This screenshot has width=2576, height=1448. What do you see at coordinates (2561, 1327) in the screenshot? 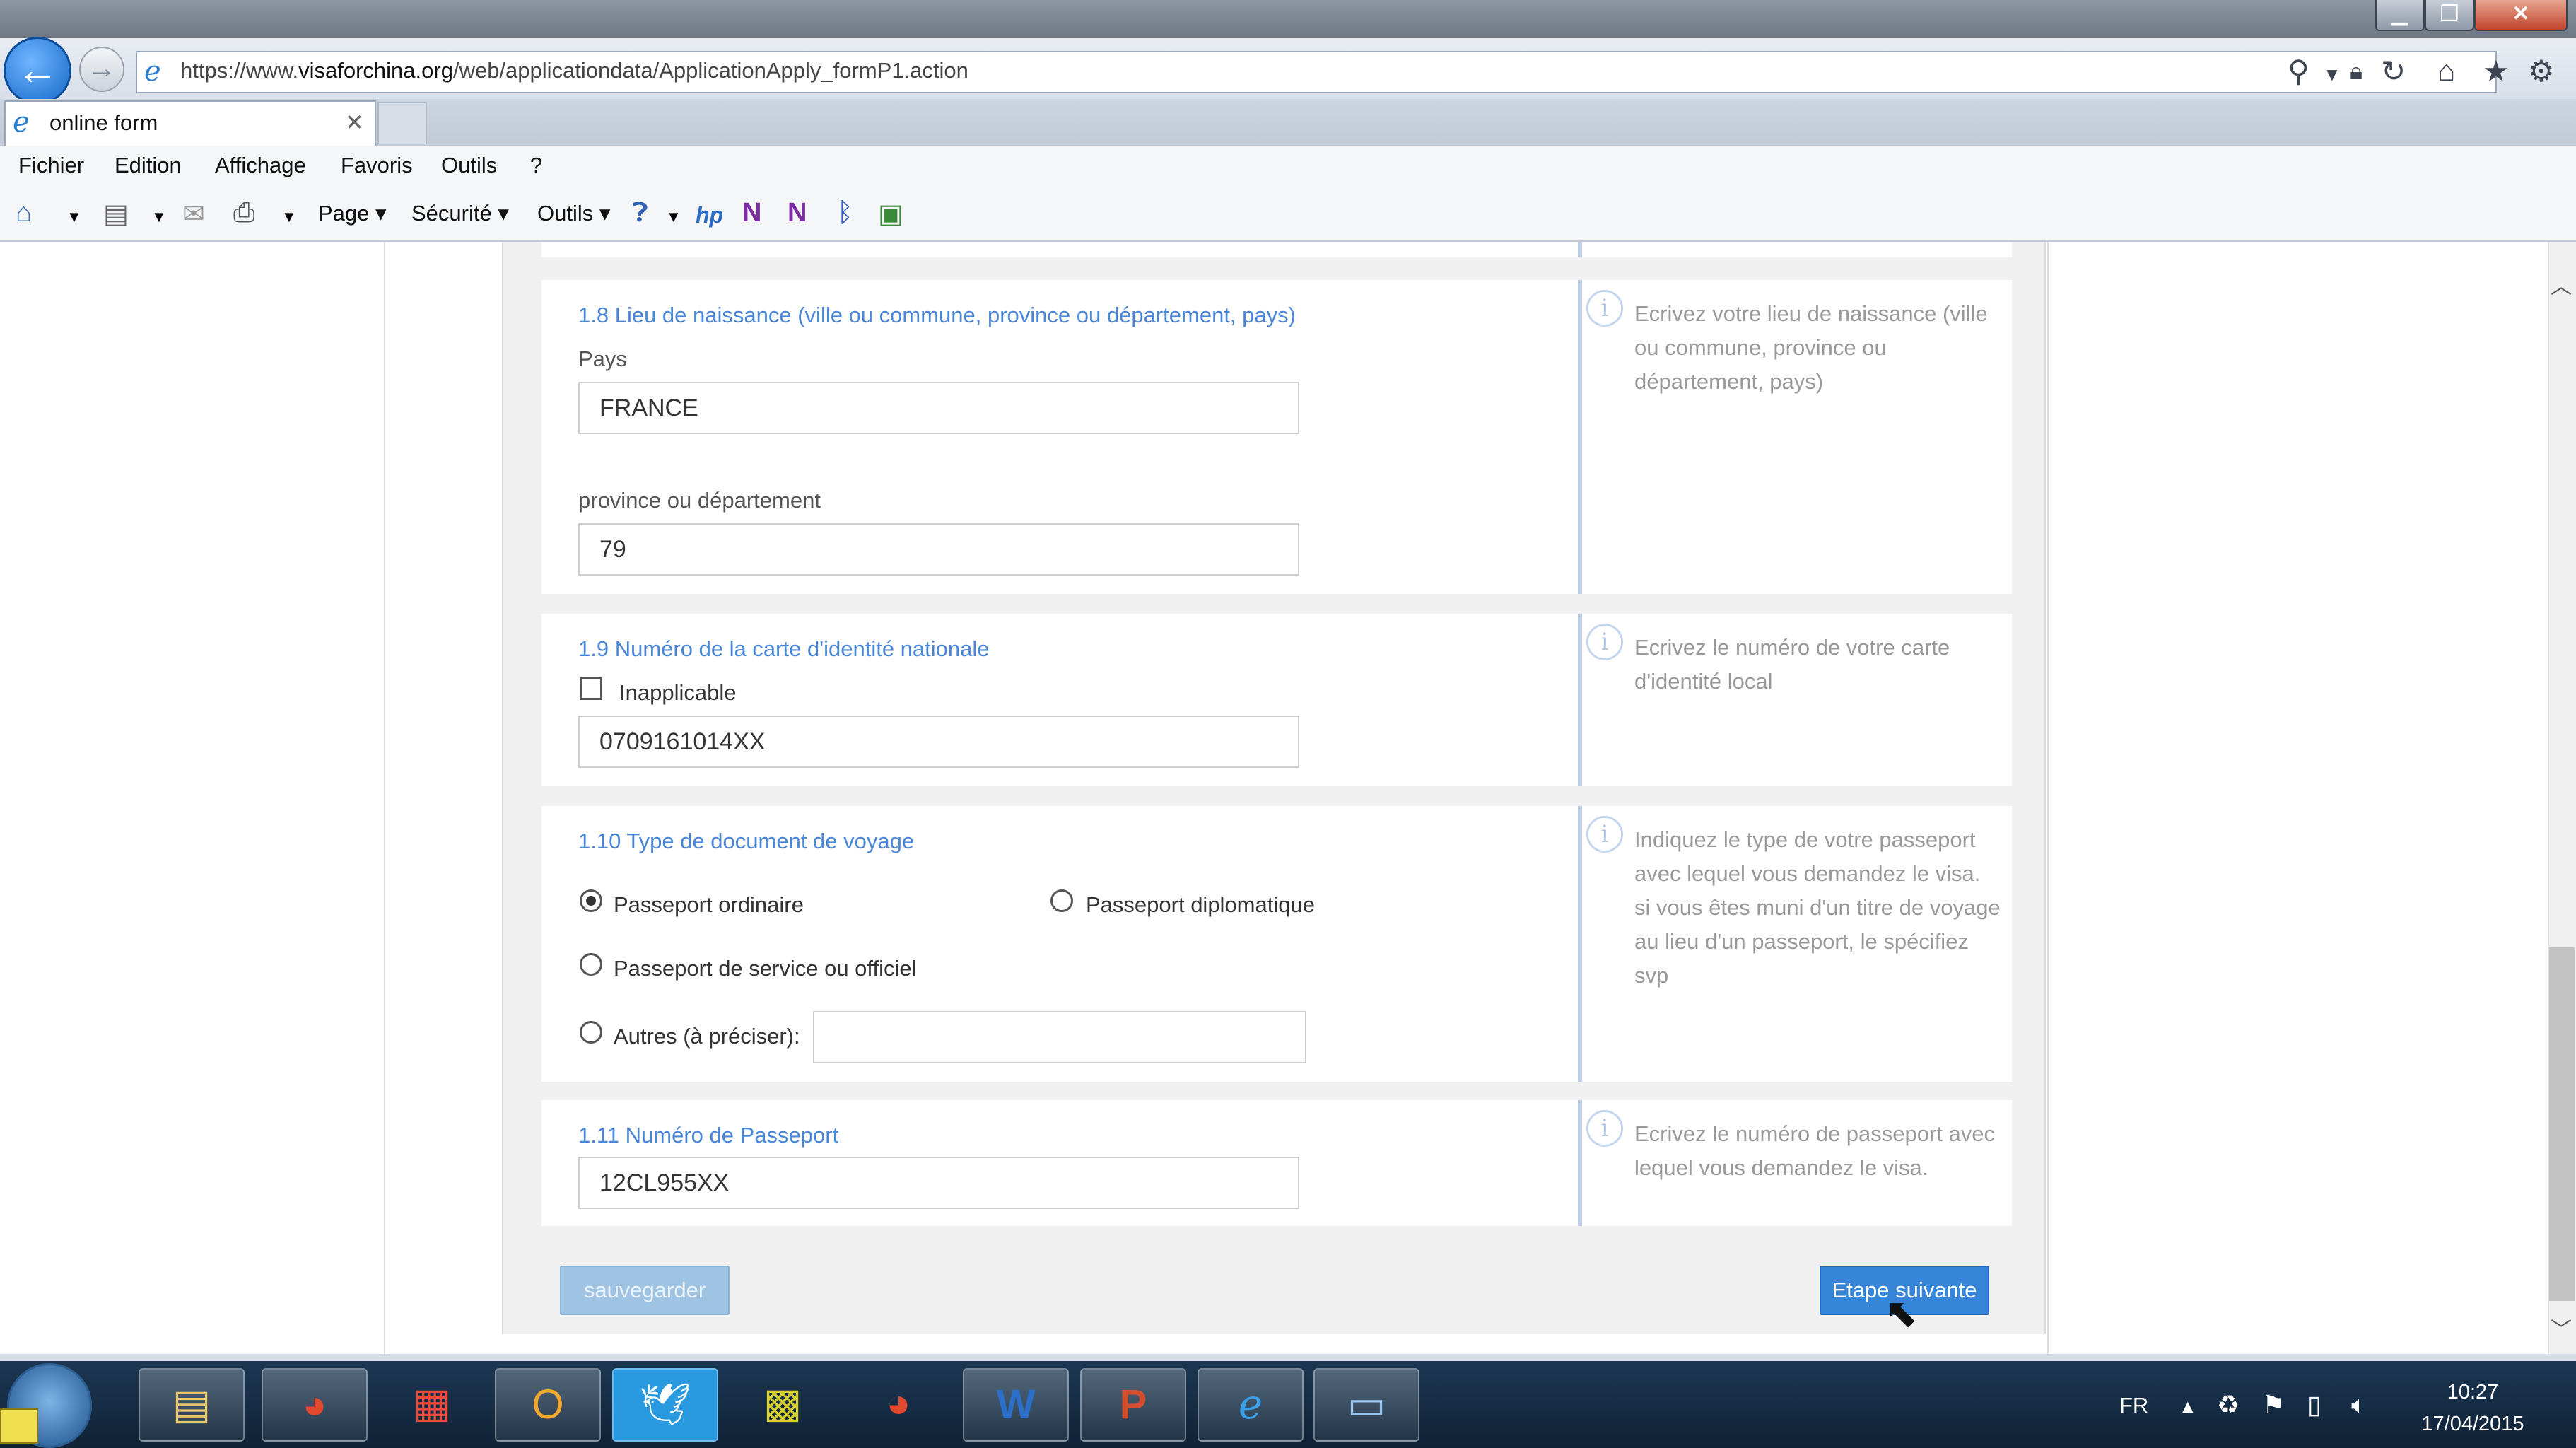
I see `scroll-down-arrow-icon: ﹀` at bounding box center [2561, 1327].